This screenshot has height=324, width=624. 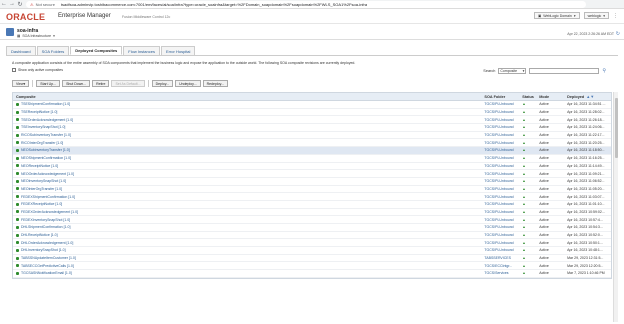 I want to click on soa-infrastructure-menu: ▩ SOA Infrastructure ▾, so click(x=36, y=36).